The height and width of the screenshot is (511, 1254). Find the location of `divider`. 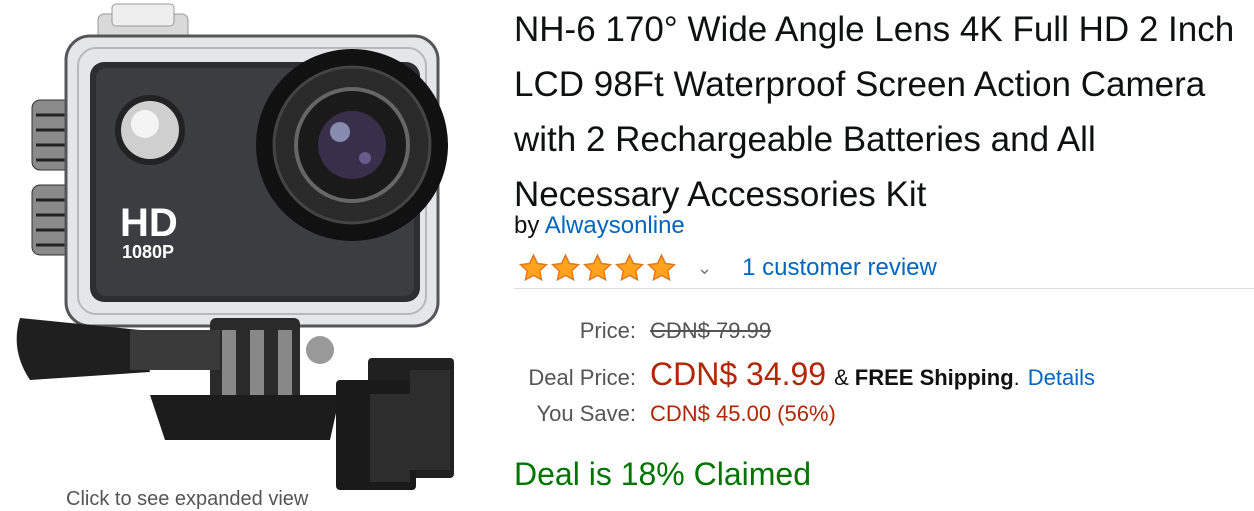

divider is located at coordinates (884, 288).